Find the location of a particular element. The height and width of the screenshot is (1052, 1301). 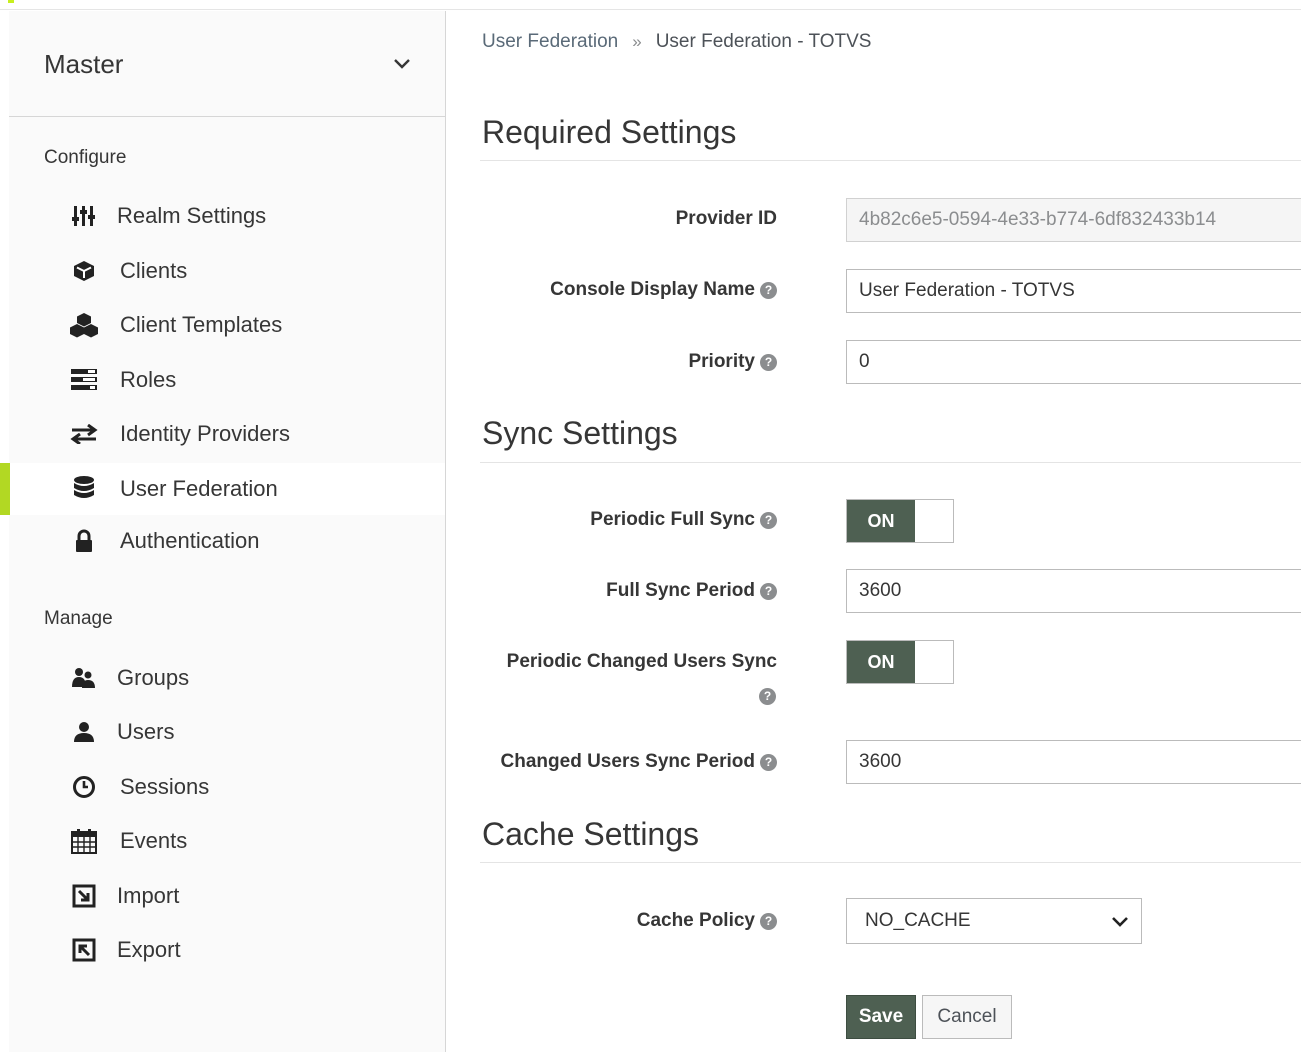

export-icon is located at coordinates (84, 950).